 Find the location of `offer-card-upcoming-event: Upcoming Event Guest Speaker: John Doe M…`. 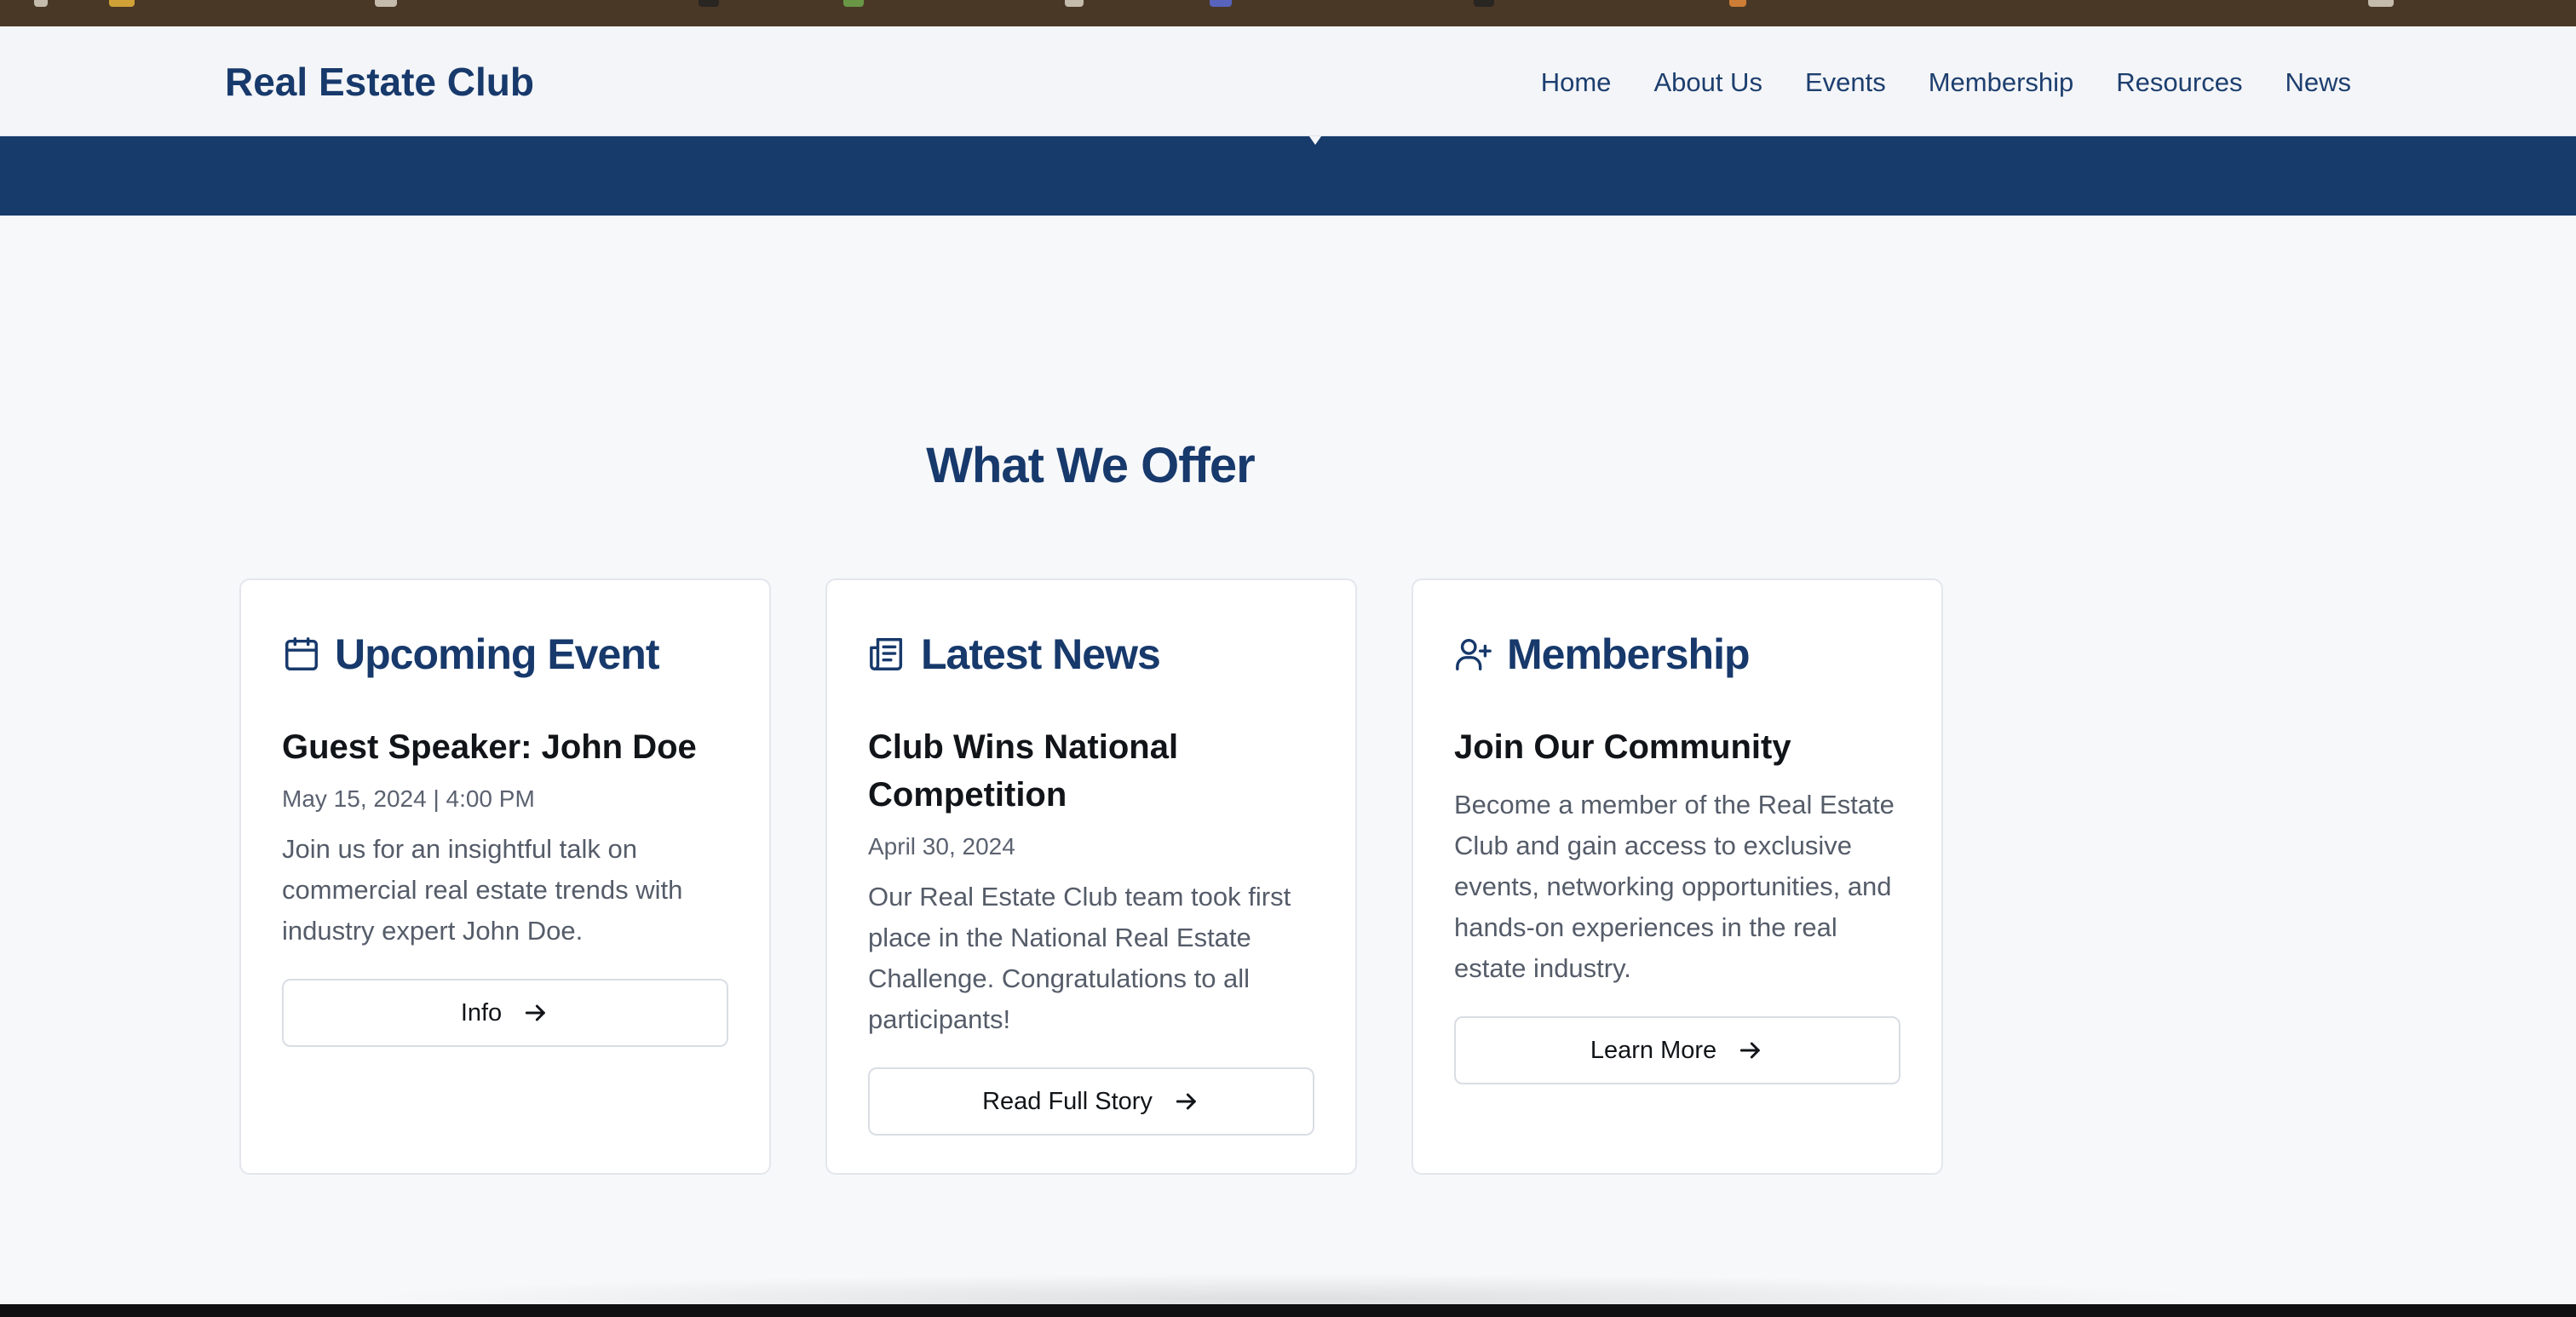

offer-card-upcoming-event: Upcoming Event Guest Speaker: John Doe M… is located at coordinates (505, 876).